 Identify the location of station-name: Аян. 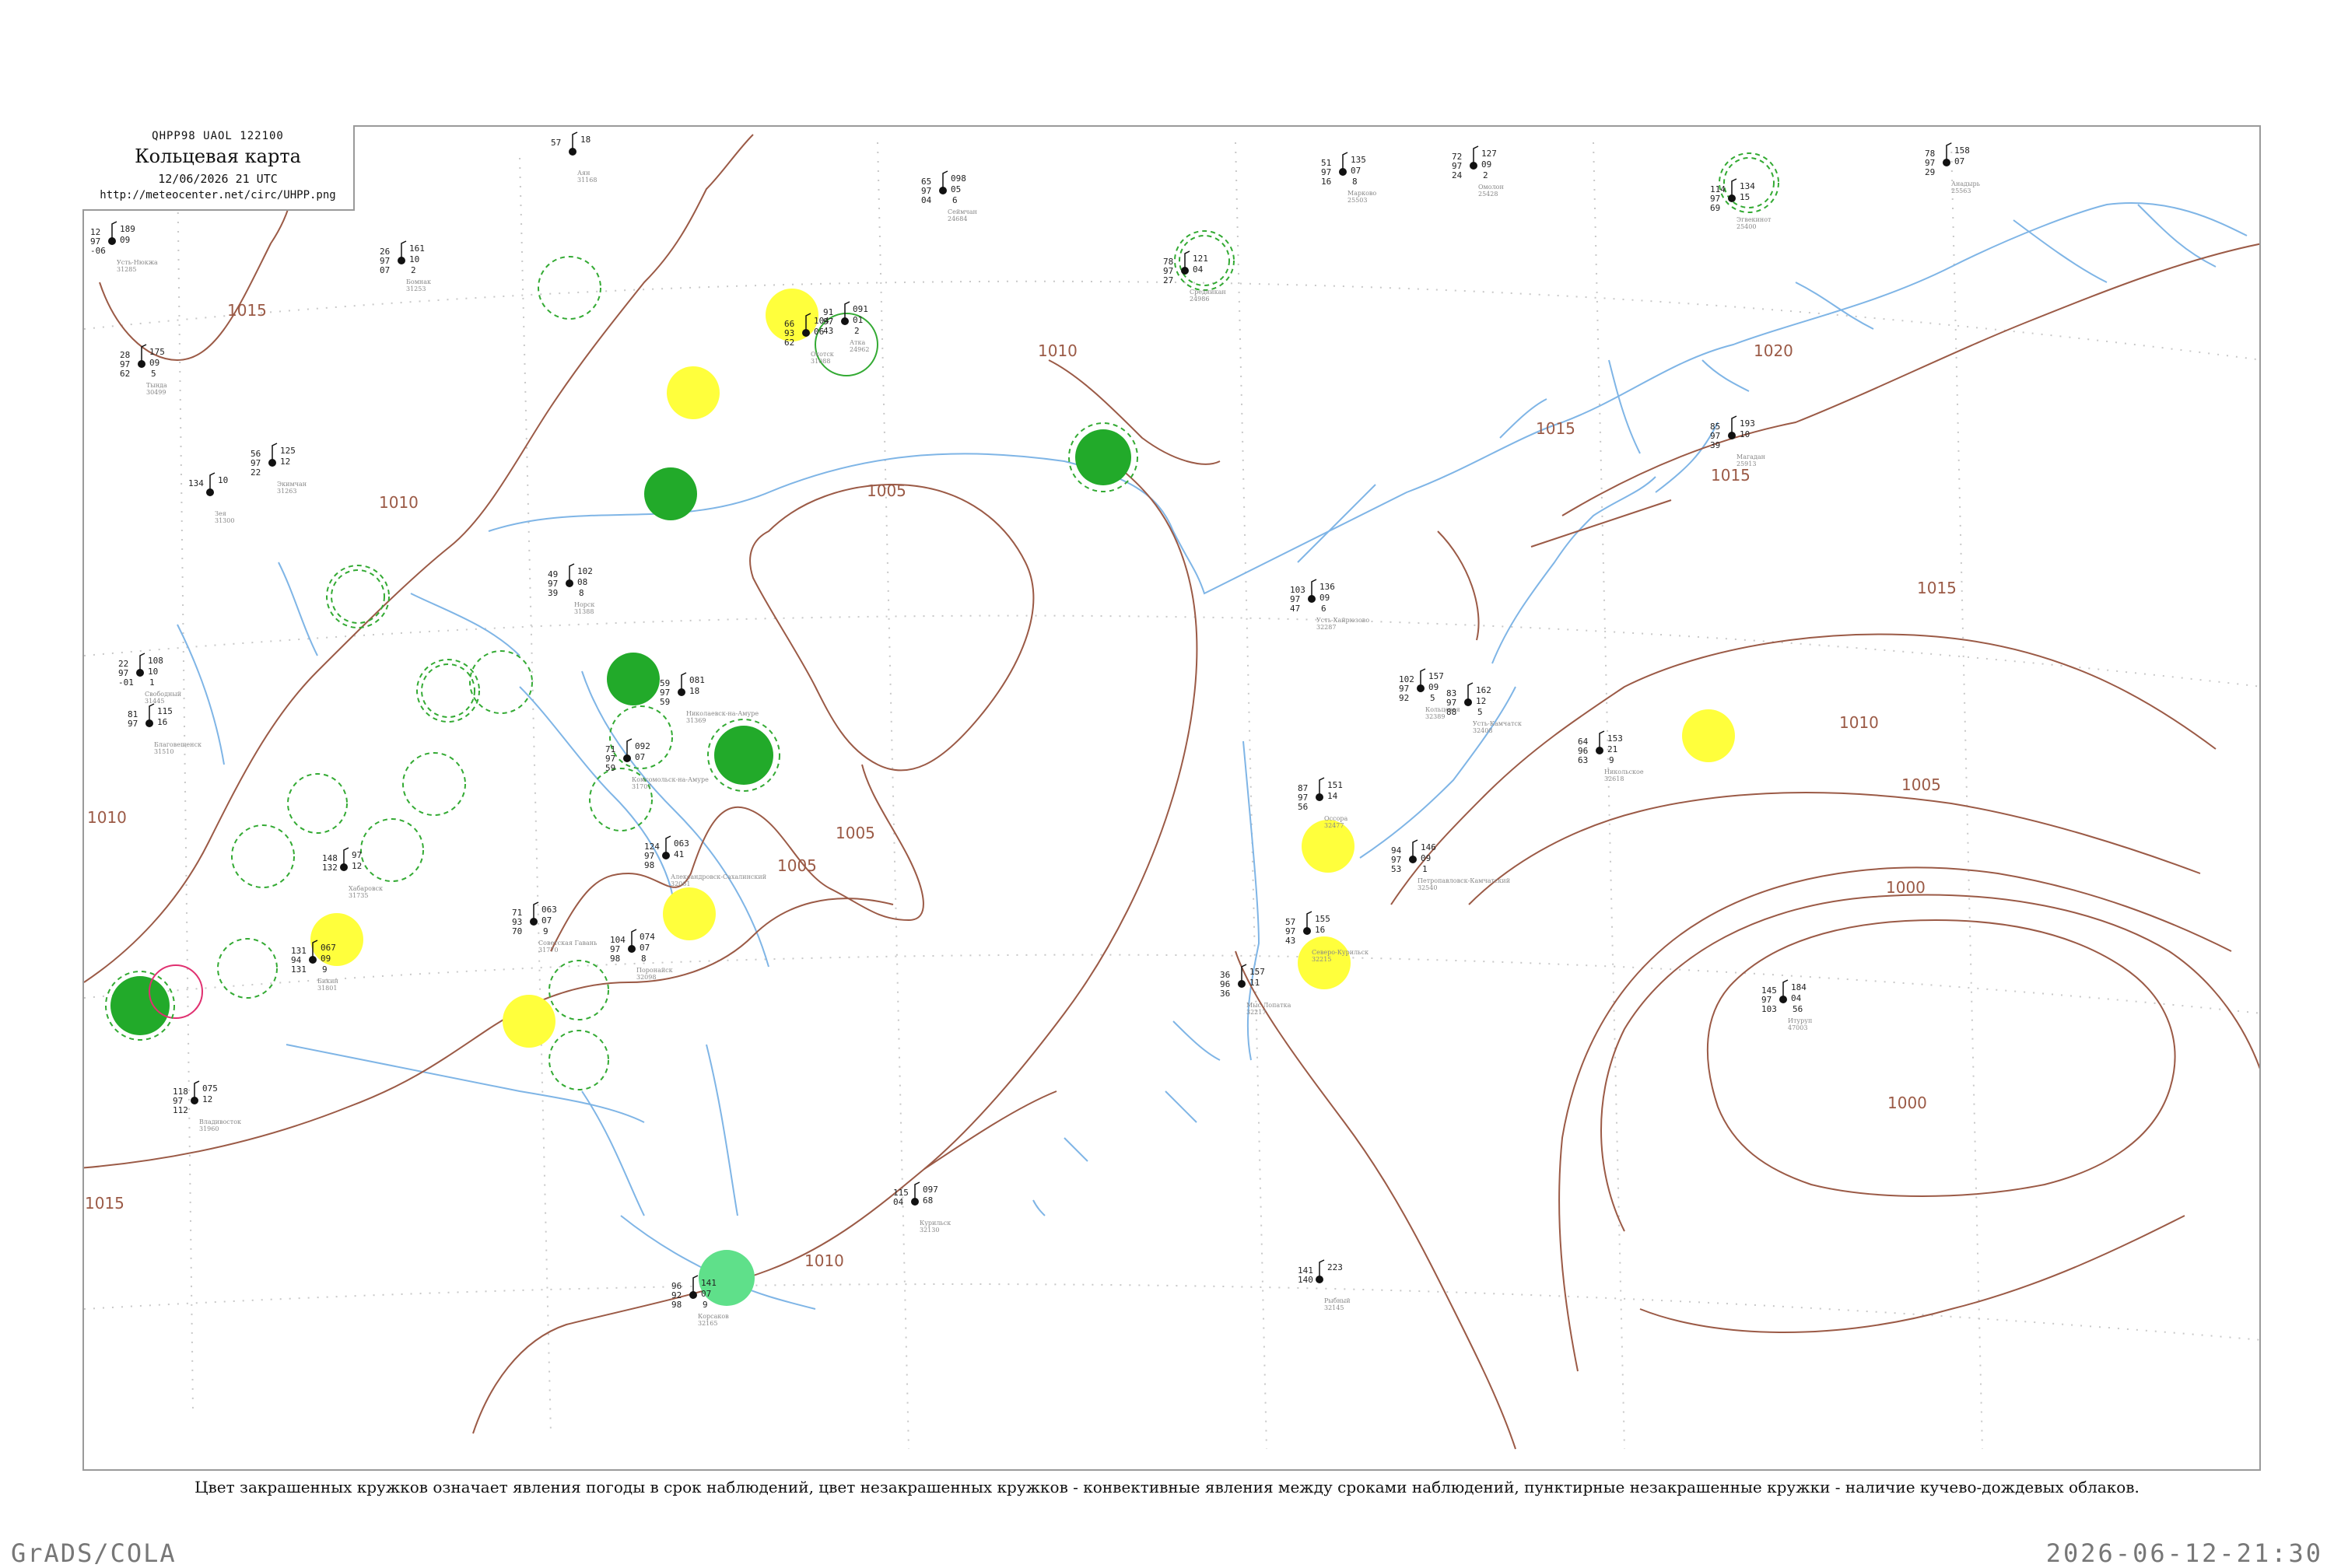
(583, 173).